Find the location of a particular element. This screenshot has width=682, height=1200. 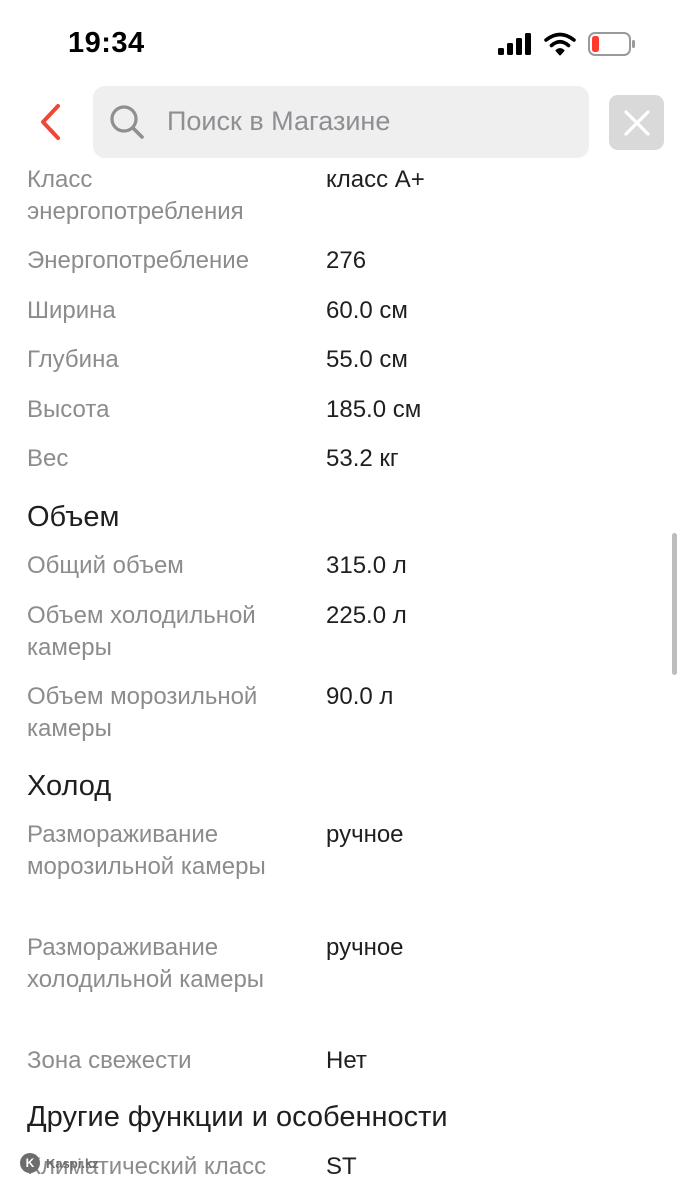

scrollbar is located at coordinates (674, 604).